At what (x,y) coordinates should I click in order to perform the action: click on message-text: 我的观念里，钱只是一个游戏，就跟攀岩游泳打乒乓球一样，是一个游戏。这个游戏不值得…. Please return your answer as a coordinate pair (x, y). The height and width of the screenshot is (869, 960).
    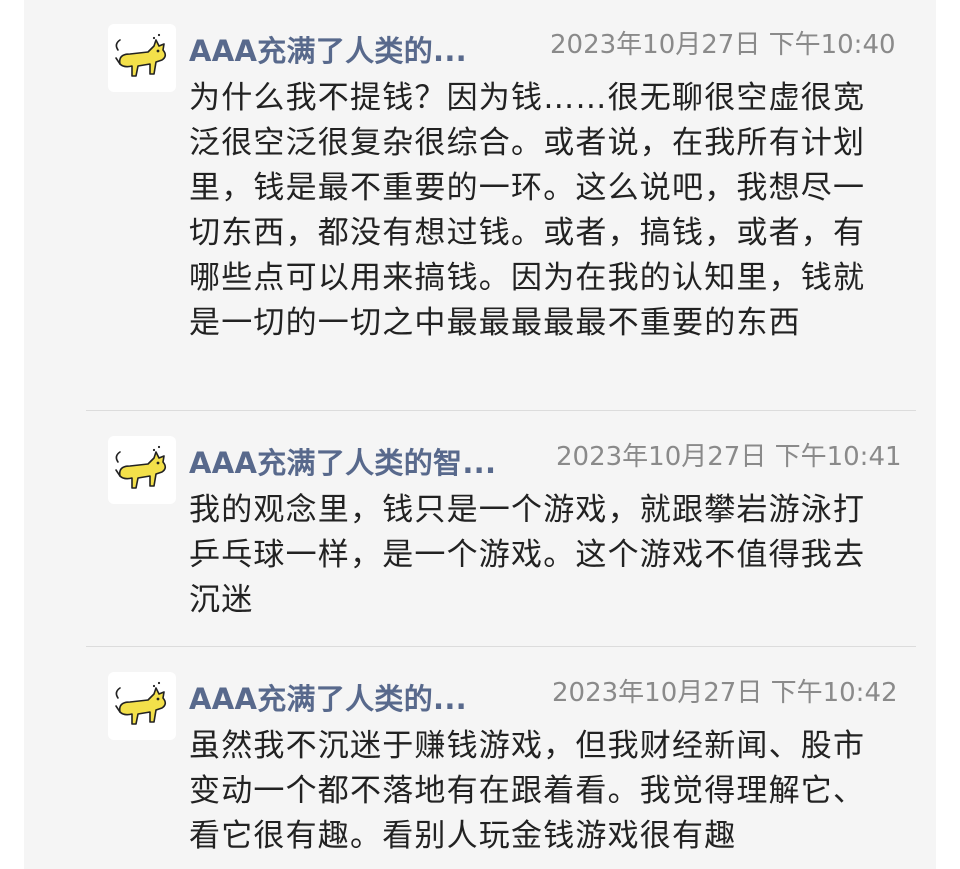
    Looking at the image, I should click on (527, 555).